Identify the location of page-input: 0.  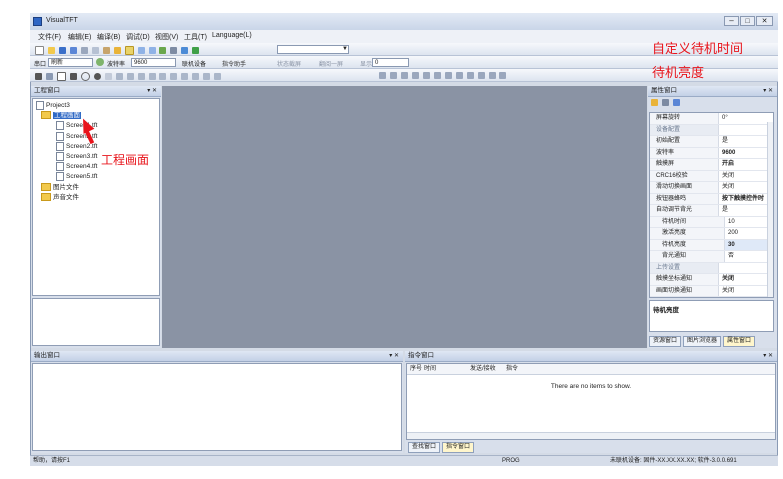
(390, 62).